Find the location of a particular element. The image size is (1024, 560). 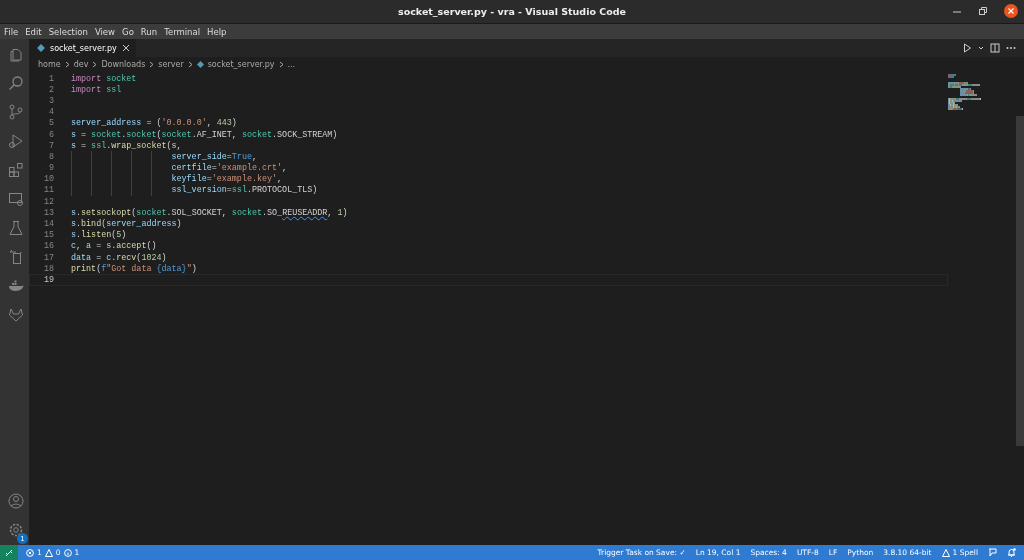

line-number: 4 is located at coordinates (51, 112).